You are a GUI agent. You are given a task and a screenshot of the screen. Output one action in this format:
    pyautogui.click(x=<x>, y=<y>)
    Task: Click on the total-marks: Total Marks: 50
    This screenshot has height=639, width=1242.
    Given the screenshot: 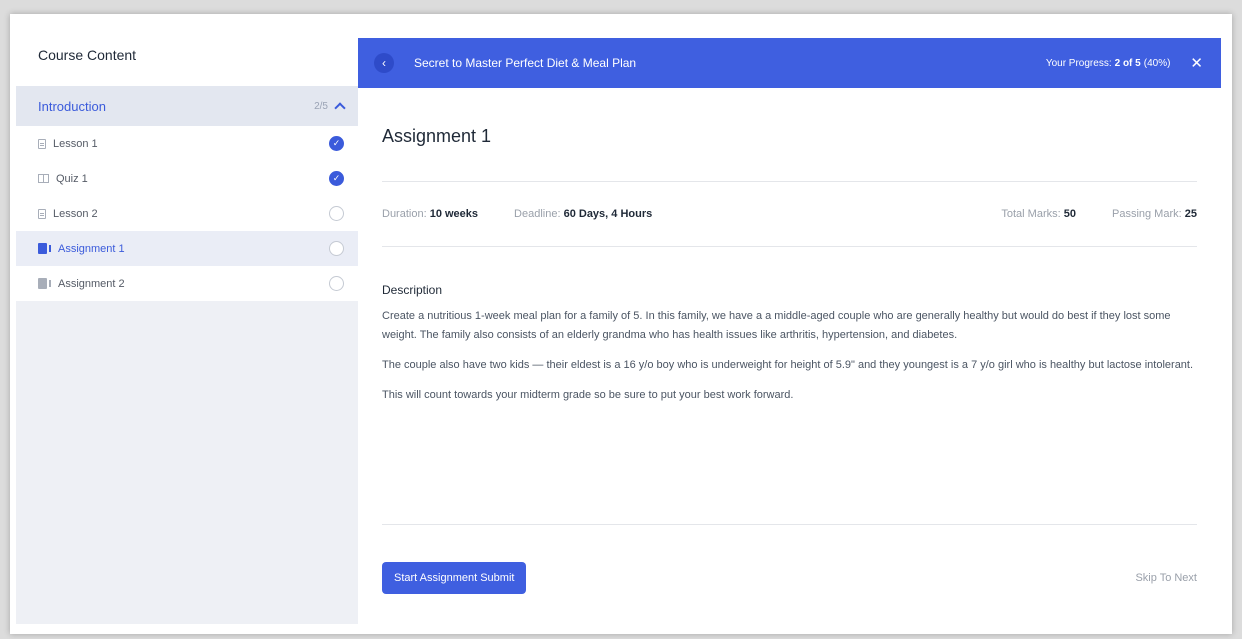 What is the action you would take?
    pyautogui.click(x=1038, y=214)
    